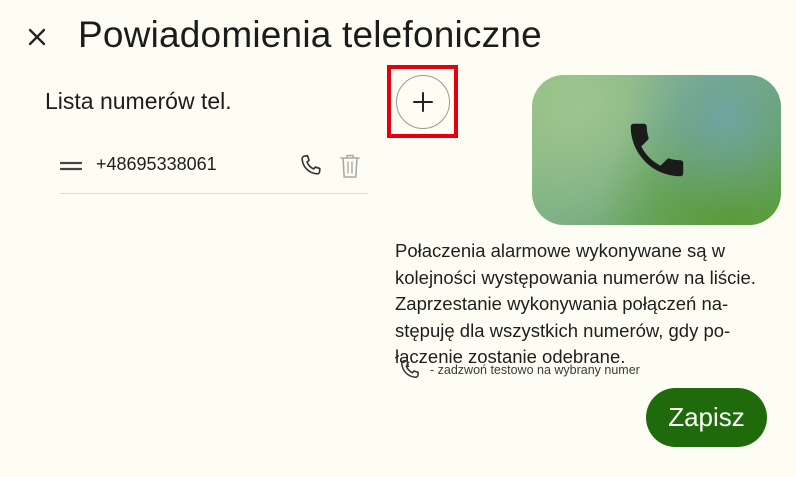 The image size is (796, 477). Describe the element at coordinates (71, 166) in the screenshot. I see `drag-handle-icon` at that location.